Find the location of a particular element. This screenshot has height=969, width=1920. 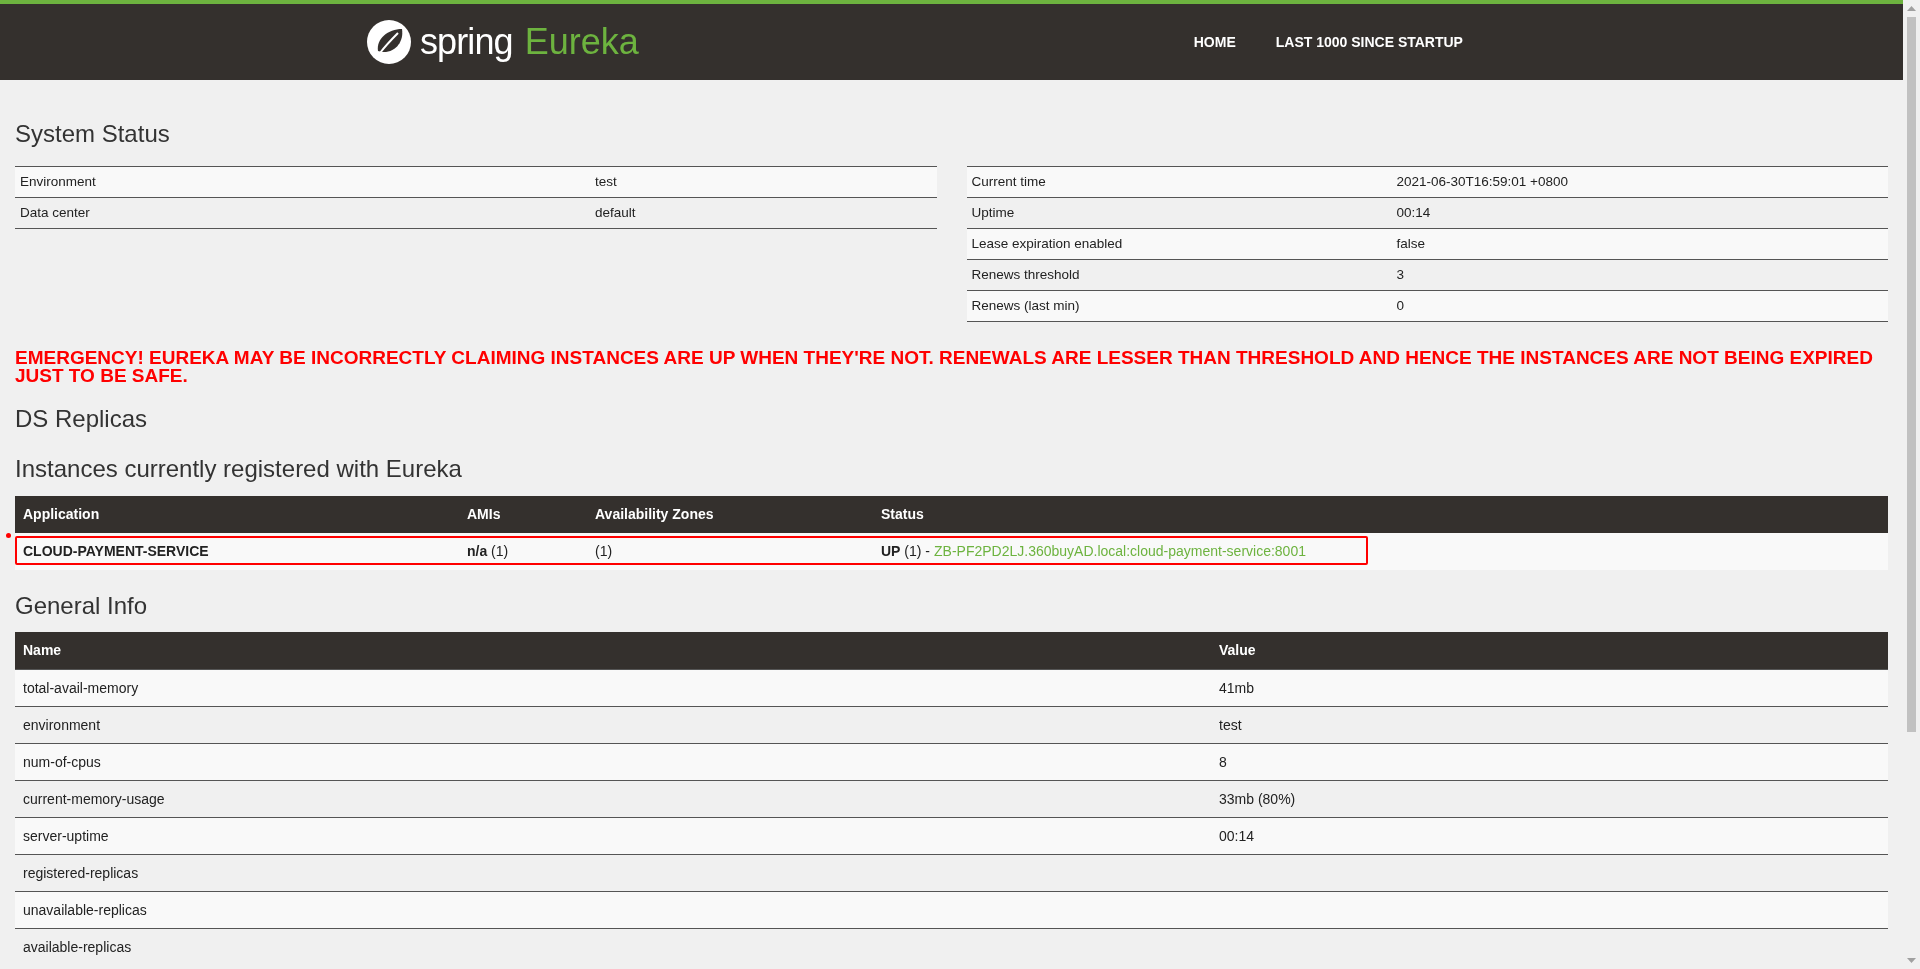

nav-link: HOME is located at coordinates (1214, 42).